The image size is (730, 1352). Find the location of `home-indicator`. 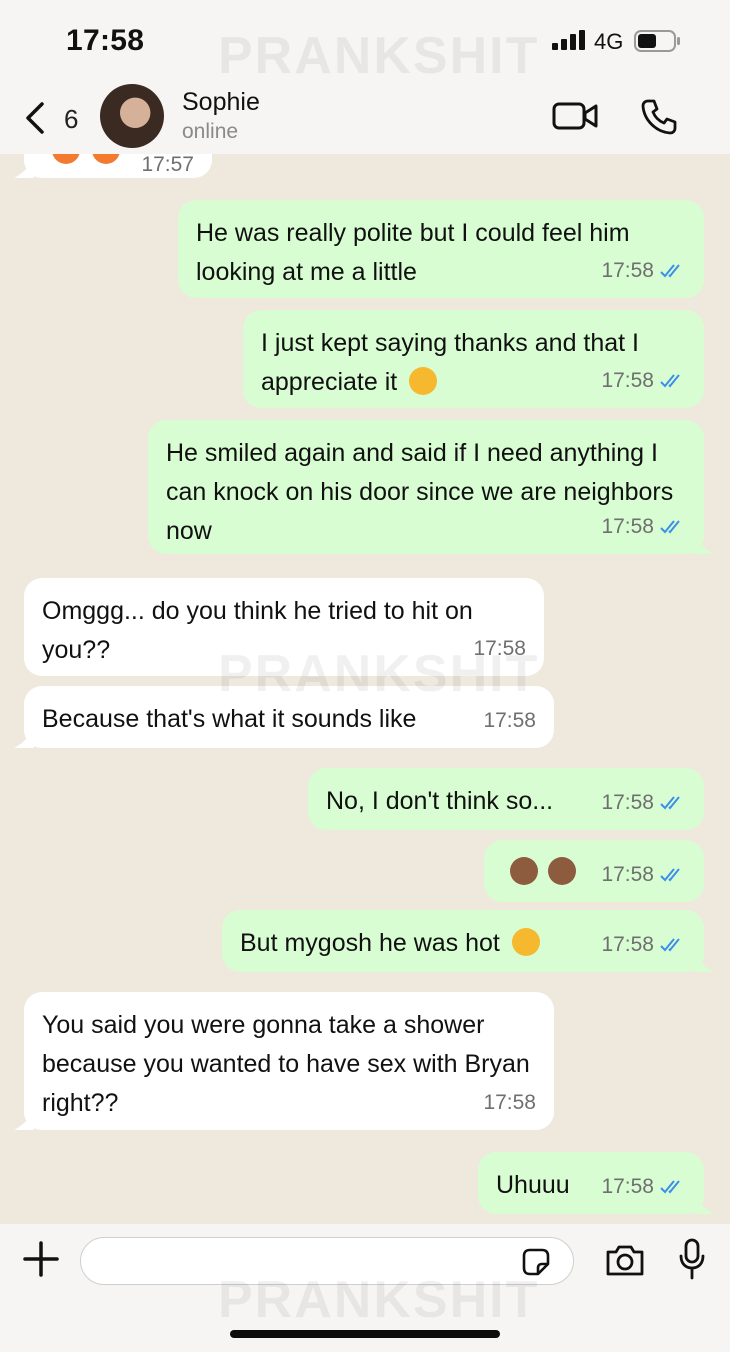

home-indicator is located at coordinates (365, 1334).